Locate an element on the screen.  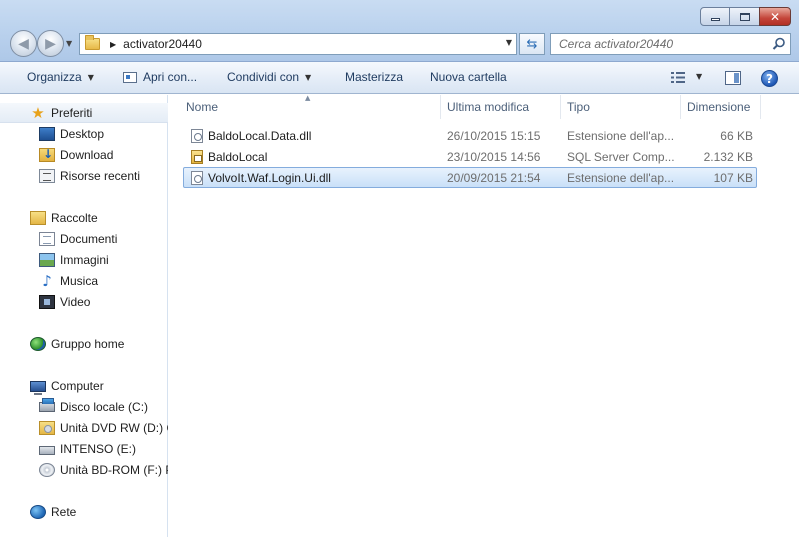
bd-rom-disc-icon is located at coordinates (47, 470).